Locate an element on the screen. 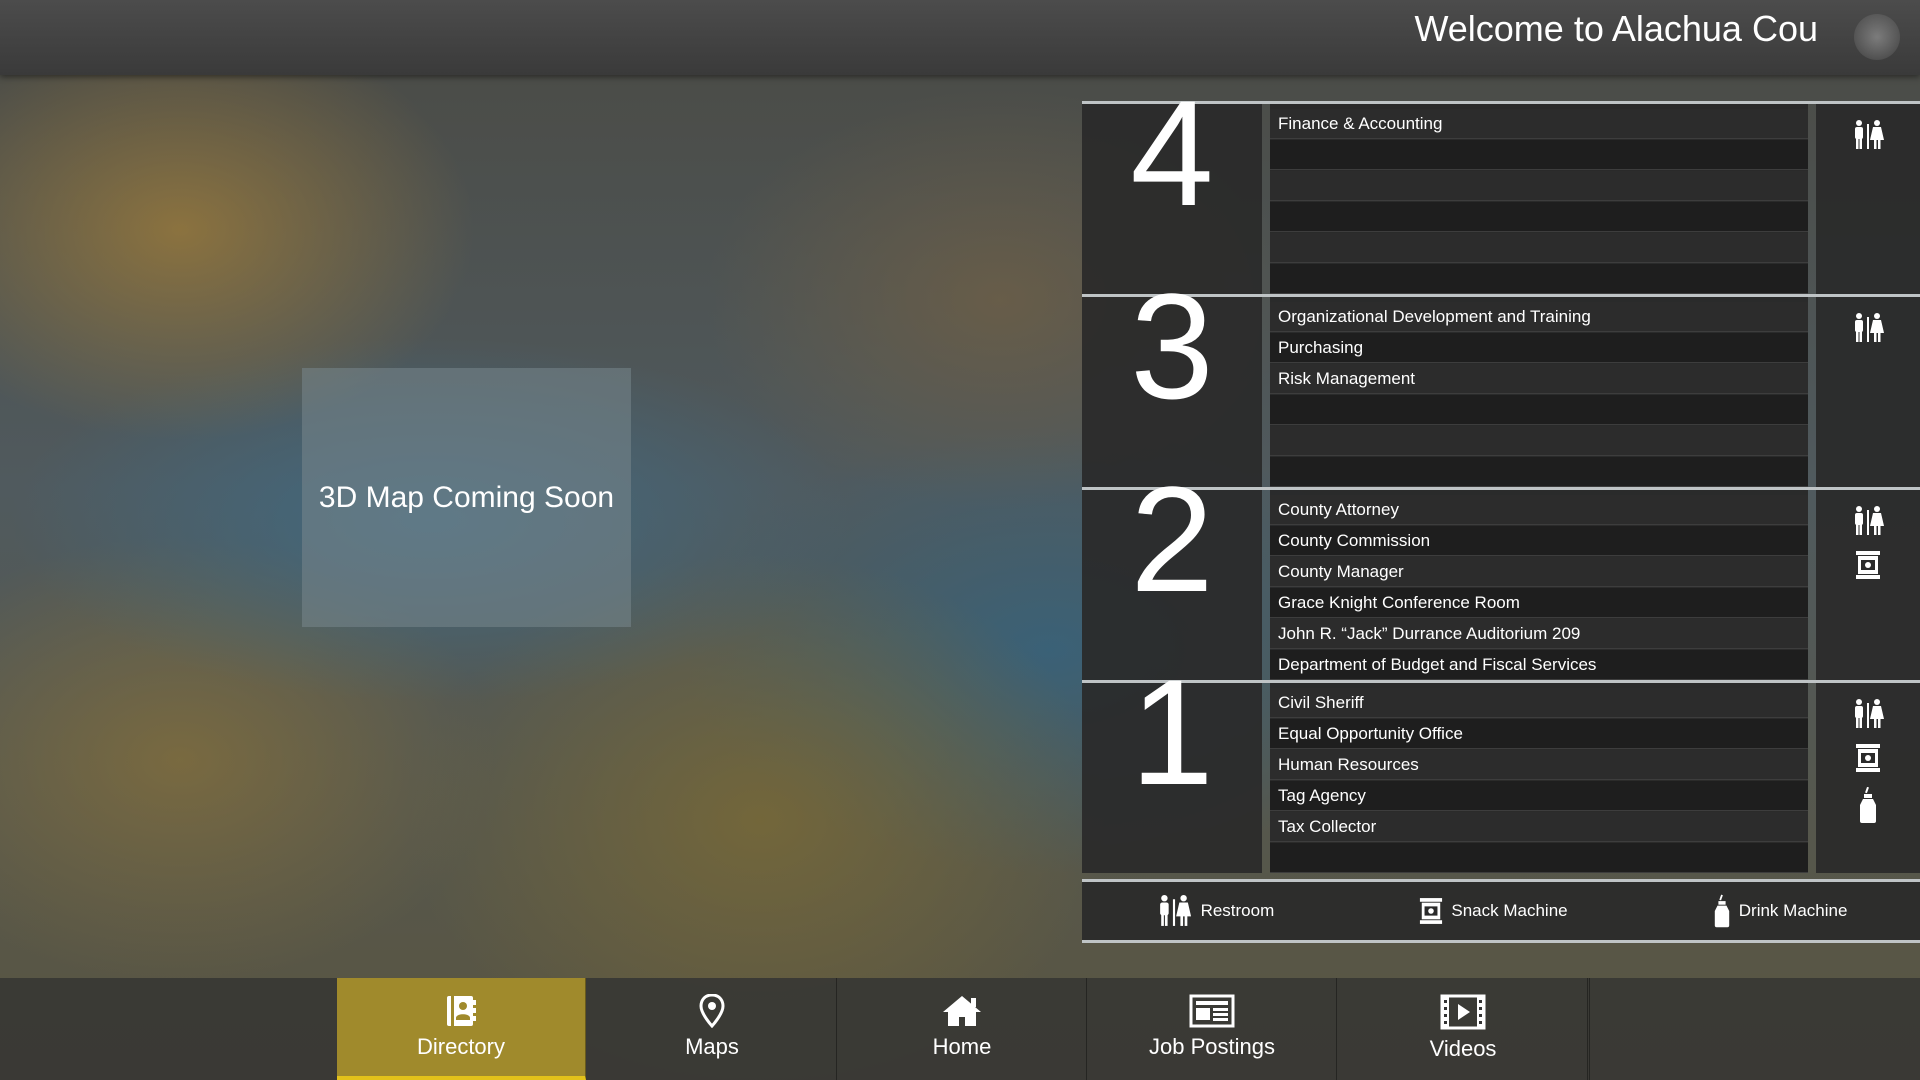 The height and width of the screenshot is (1080, 1920). nav-job-postings-label: Job Postings is located at coordinates (1212, 1046).